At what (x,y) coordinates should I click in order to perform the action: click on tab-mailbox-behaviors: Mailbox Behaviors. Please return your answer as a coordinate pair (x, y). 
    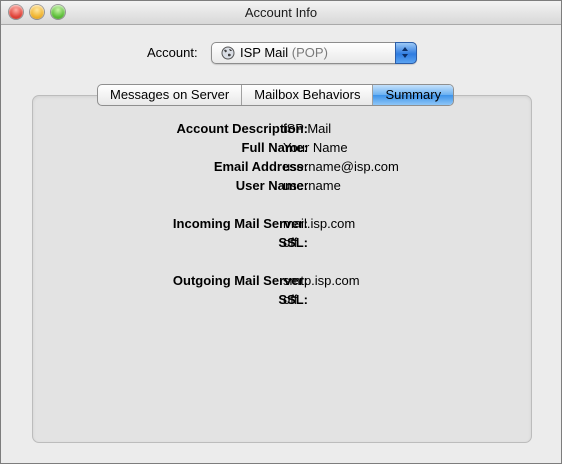
    Looking at the image, I should click on (308, 95).